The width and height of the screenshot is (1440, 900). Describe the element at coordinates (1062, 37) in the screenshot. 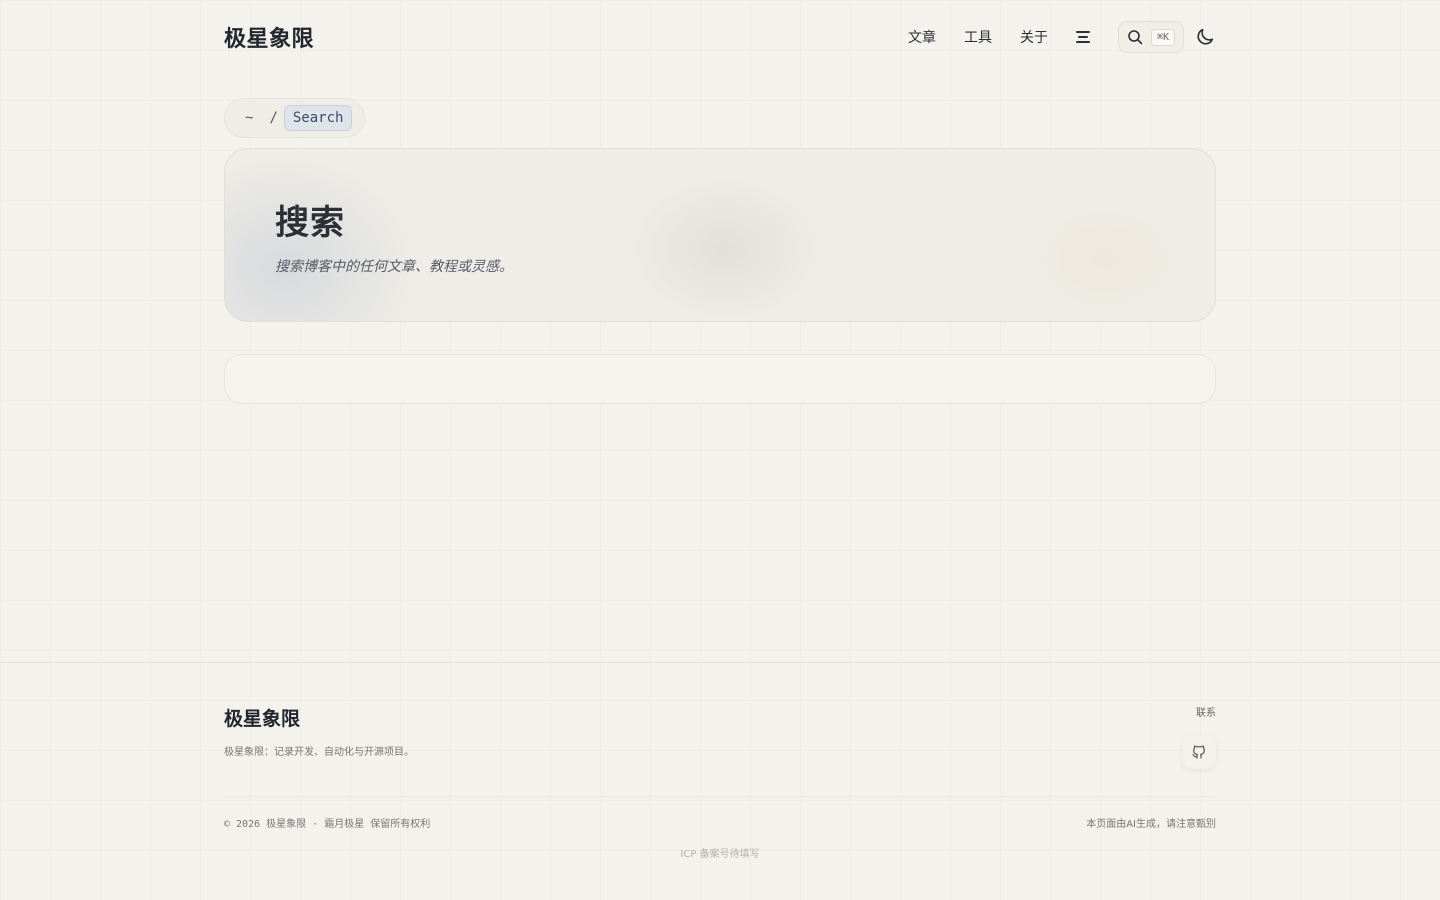

I see `main-nav: 文章 工具 关于 ⌘K` at that location.